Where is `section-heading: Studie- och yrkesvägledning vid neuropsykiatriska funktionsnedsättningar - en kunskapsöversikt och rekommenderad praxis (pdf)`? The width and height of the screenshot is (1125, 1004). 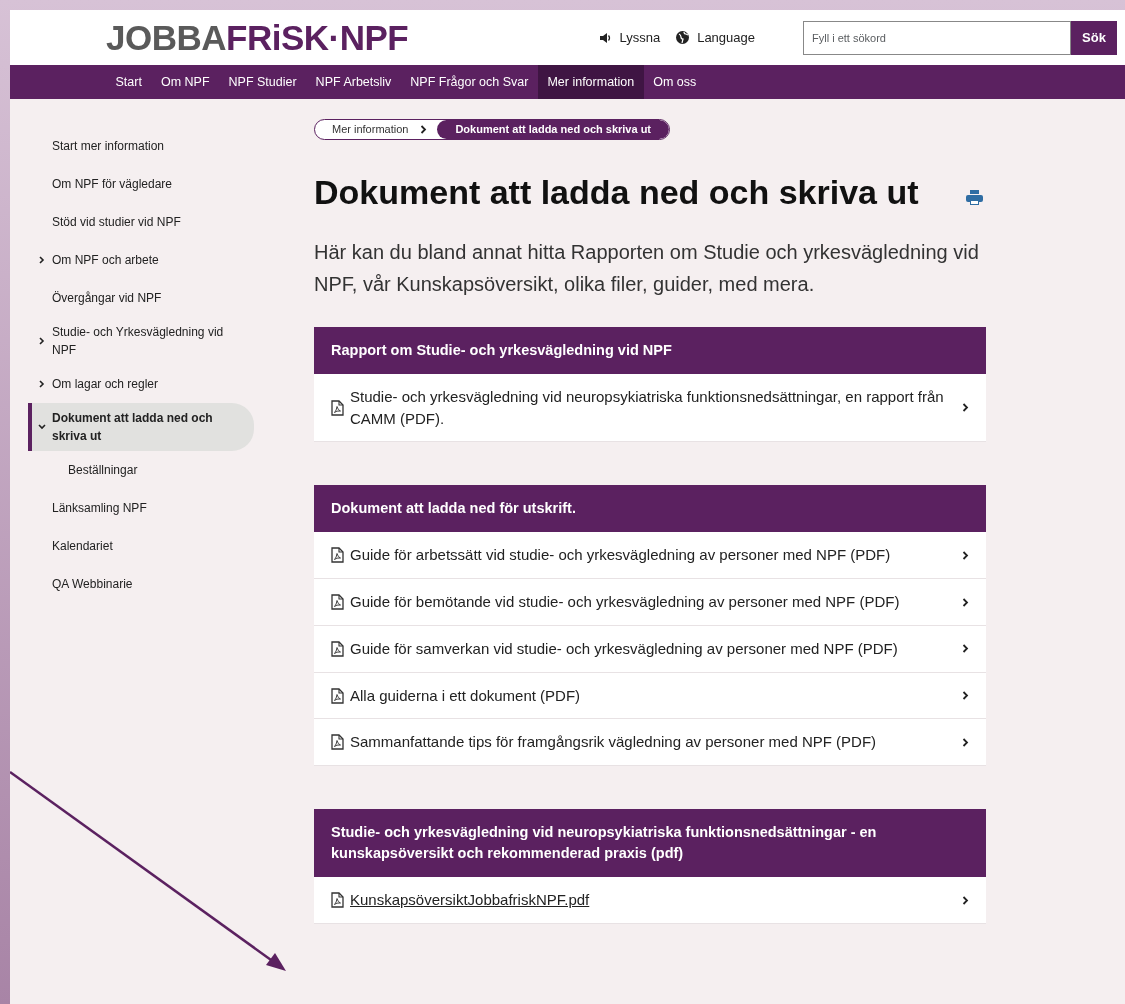 section-heading: Studie- och yrkesvägledning vid neuropsykiatriska funktionsnedsättningar - en kunskapsöversikt och rekommenderad praxis (pdf) is located at coordinates (650, 843).